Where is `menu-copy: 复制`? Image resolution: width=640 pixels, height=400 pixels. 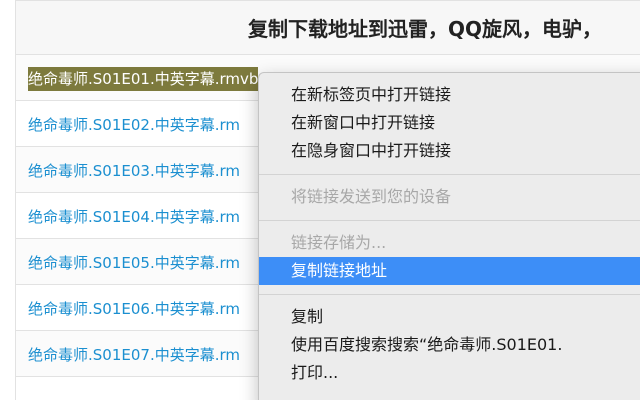
menu-copy: 复制 is located at coordinates (449, 317).